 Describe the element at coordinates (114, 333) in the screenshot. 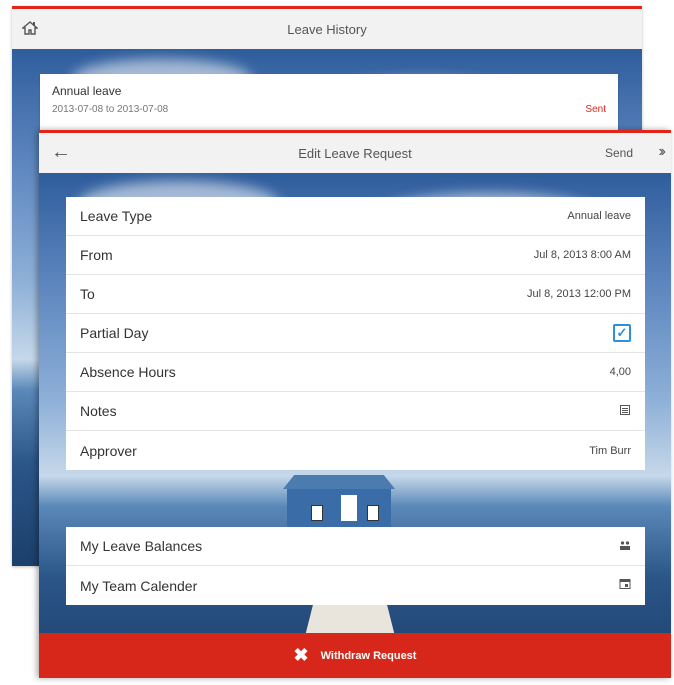

I see `field-label: Partial Day` at that location.